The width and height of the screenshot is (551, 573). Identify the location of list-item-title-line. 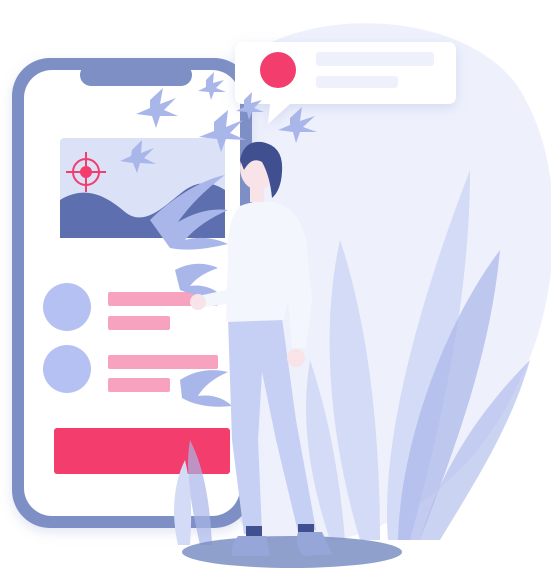
(163, 362).